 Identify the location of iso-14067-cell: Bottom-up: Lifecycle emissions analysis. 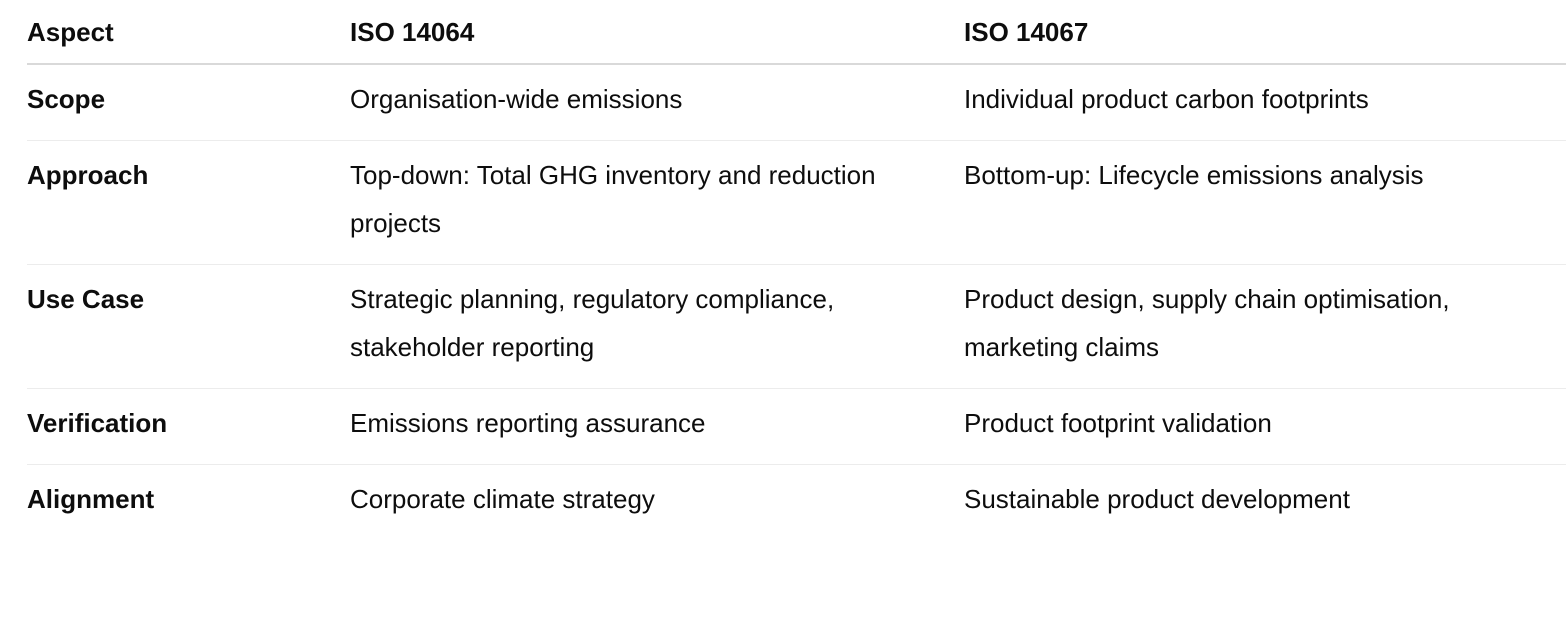
(1265, 202).